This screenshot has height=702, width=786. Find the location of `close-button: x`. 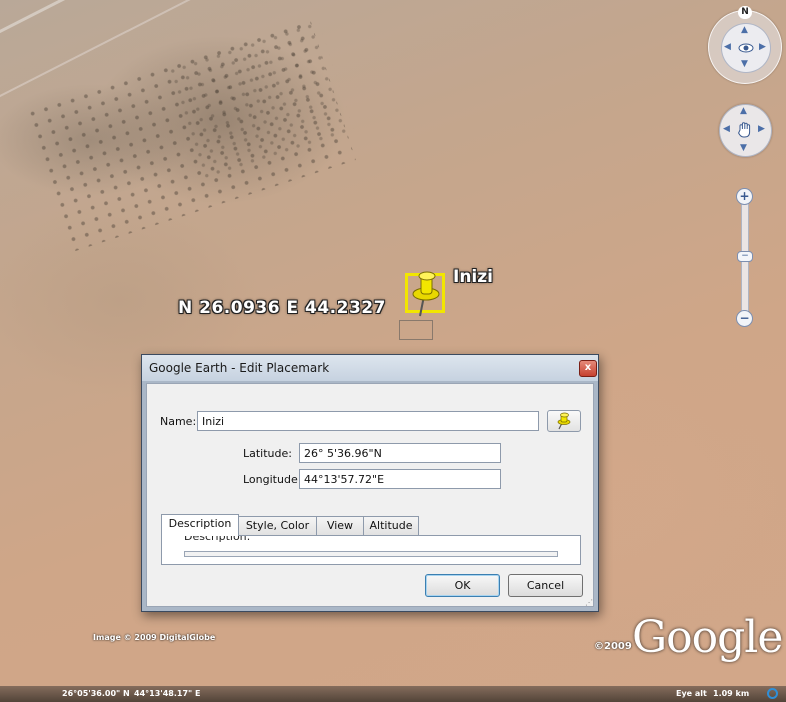

close-button: x is located at coordinates (588, 368).